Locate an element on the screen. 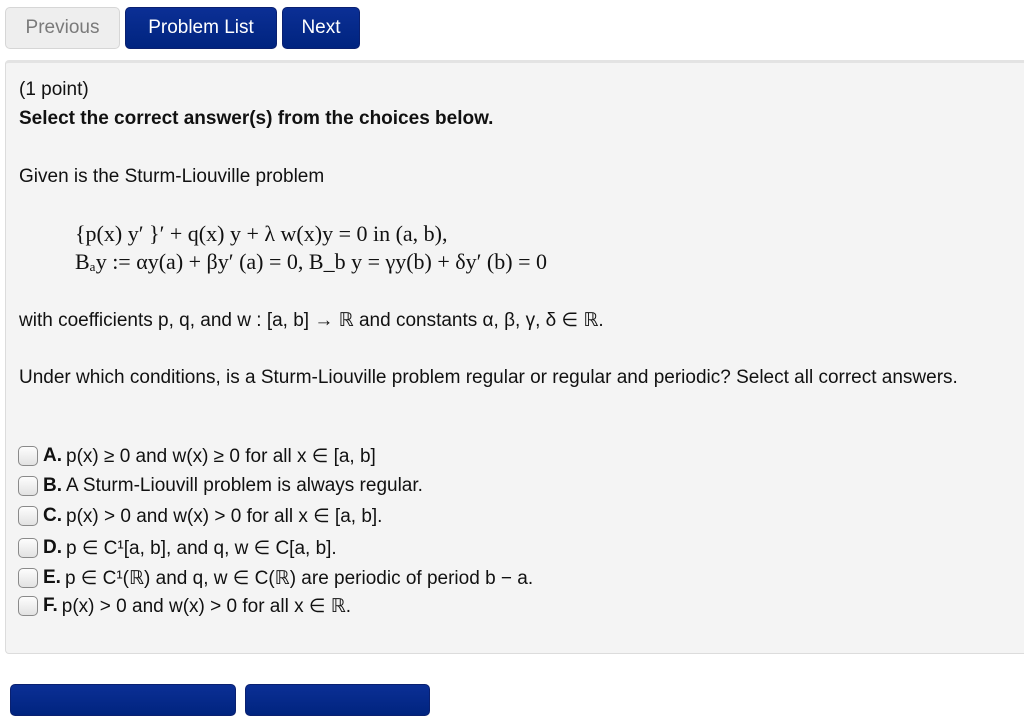  points-label: (1 point) is located at coordinates (54, 89).